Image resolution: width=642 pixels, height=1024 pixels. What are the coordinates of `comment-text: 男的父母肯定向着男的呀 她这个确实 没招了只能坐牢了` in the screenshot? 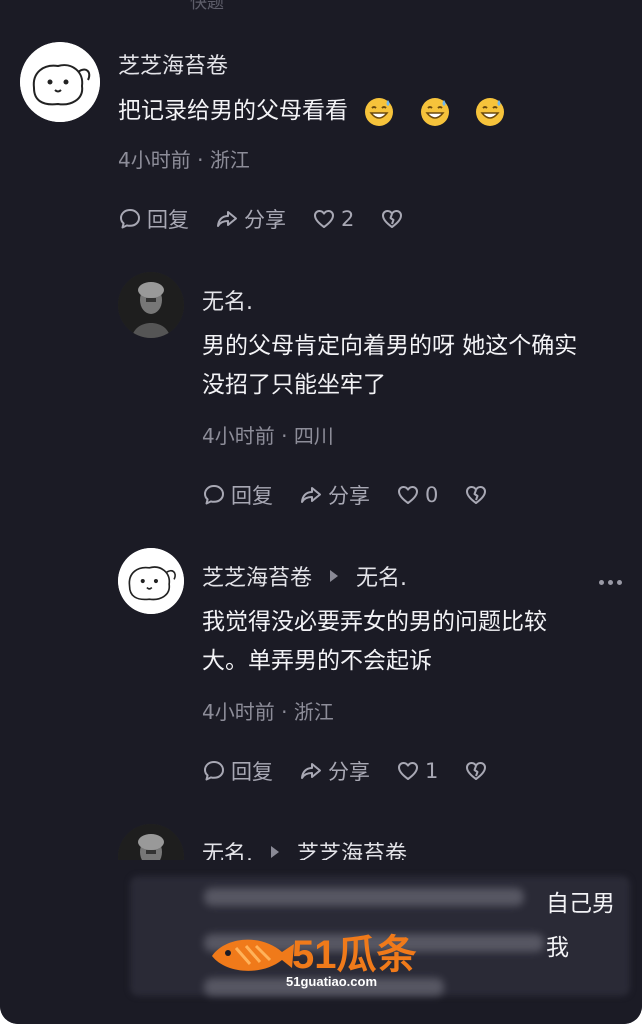 It's located at (390, 365).